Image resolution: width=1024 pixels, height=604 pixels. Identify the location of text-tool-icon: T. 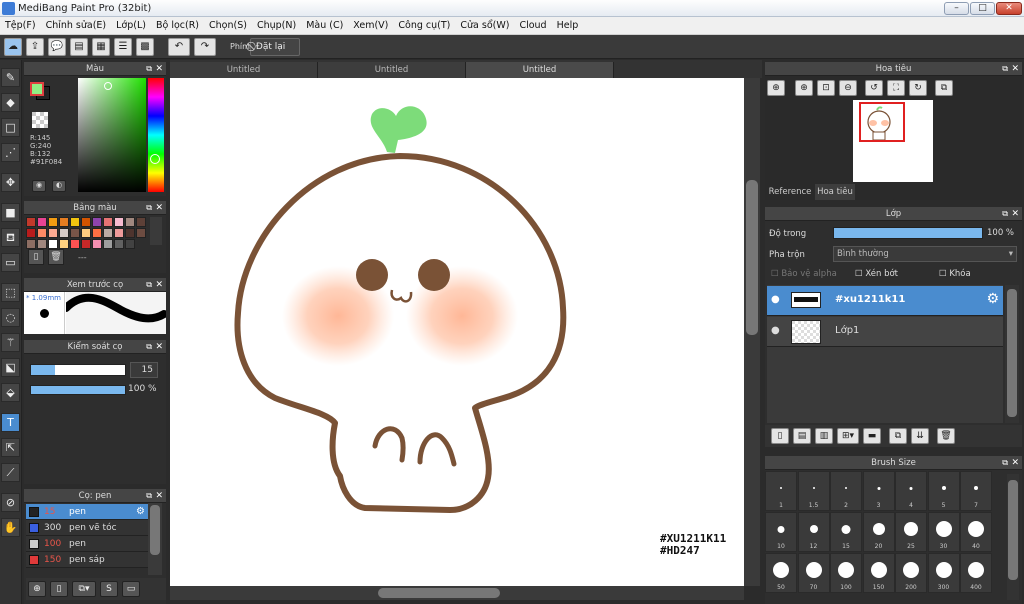
(10, 422).